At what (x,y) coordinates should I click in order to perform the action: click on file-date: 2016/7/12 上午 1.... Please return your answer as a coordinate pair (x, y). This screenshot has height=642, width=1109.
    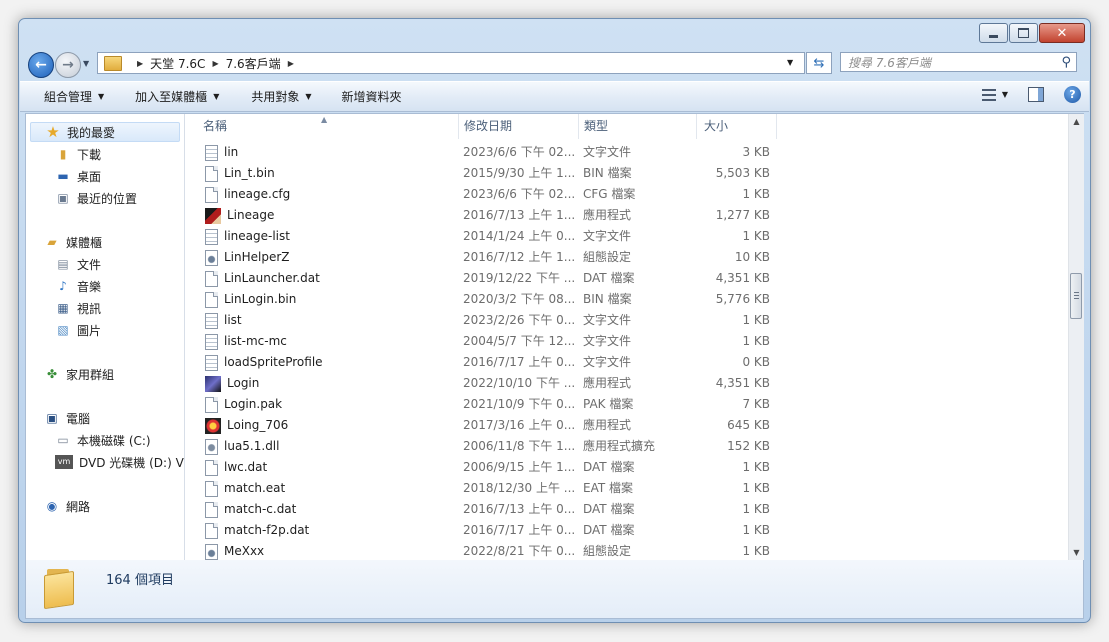
    Looking at the image, I should click on (519, 257).